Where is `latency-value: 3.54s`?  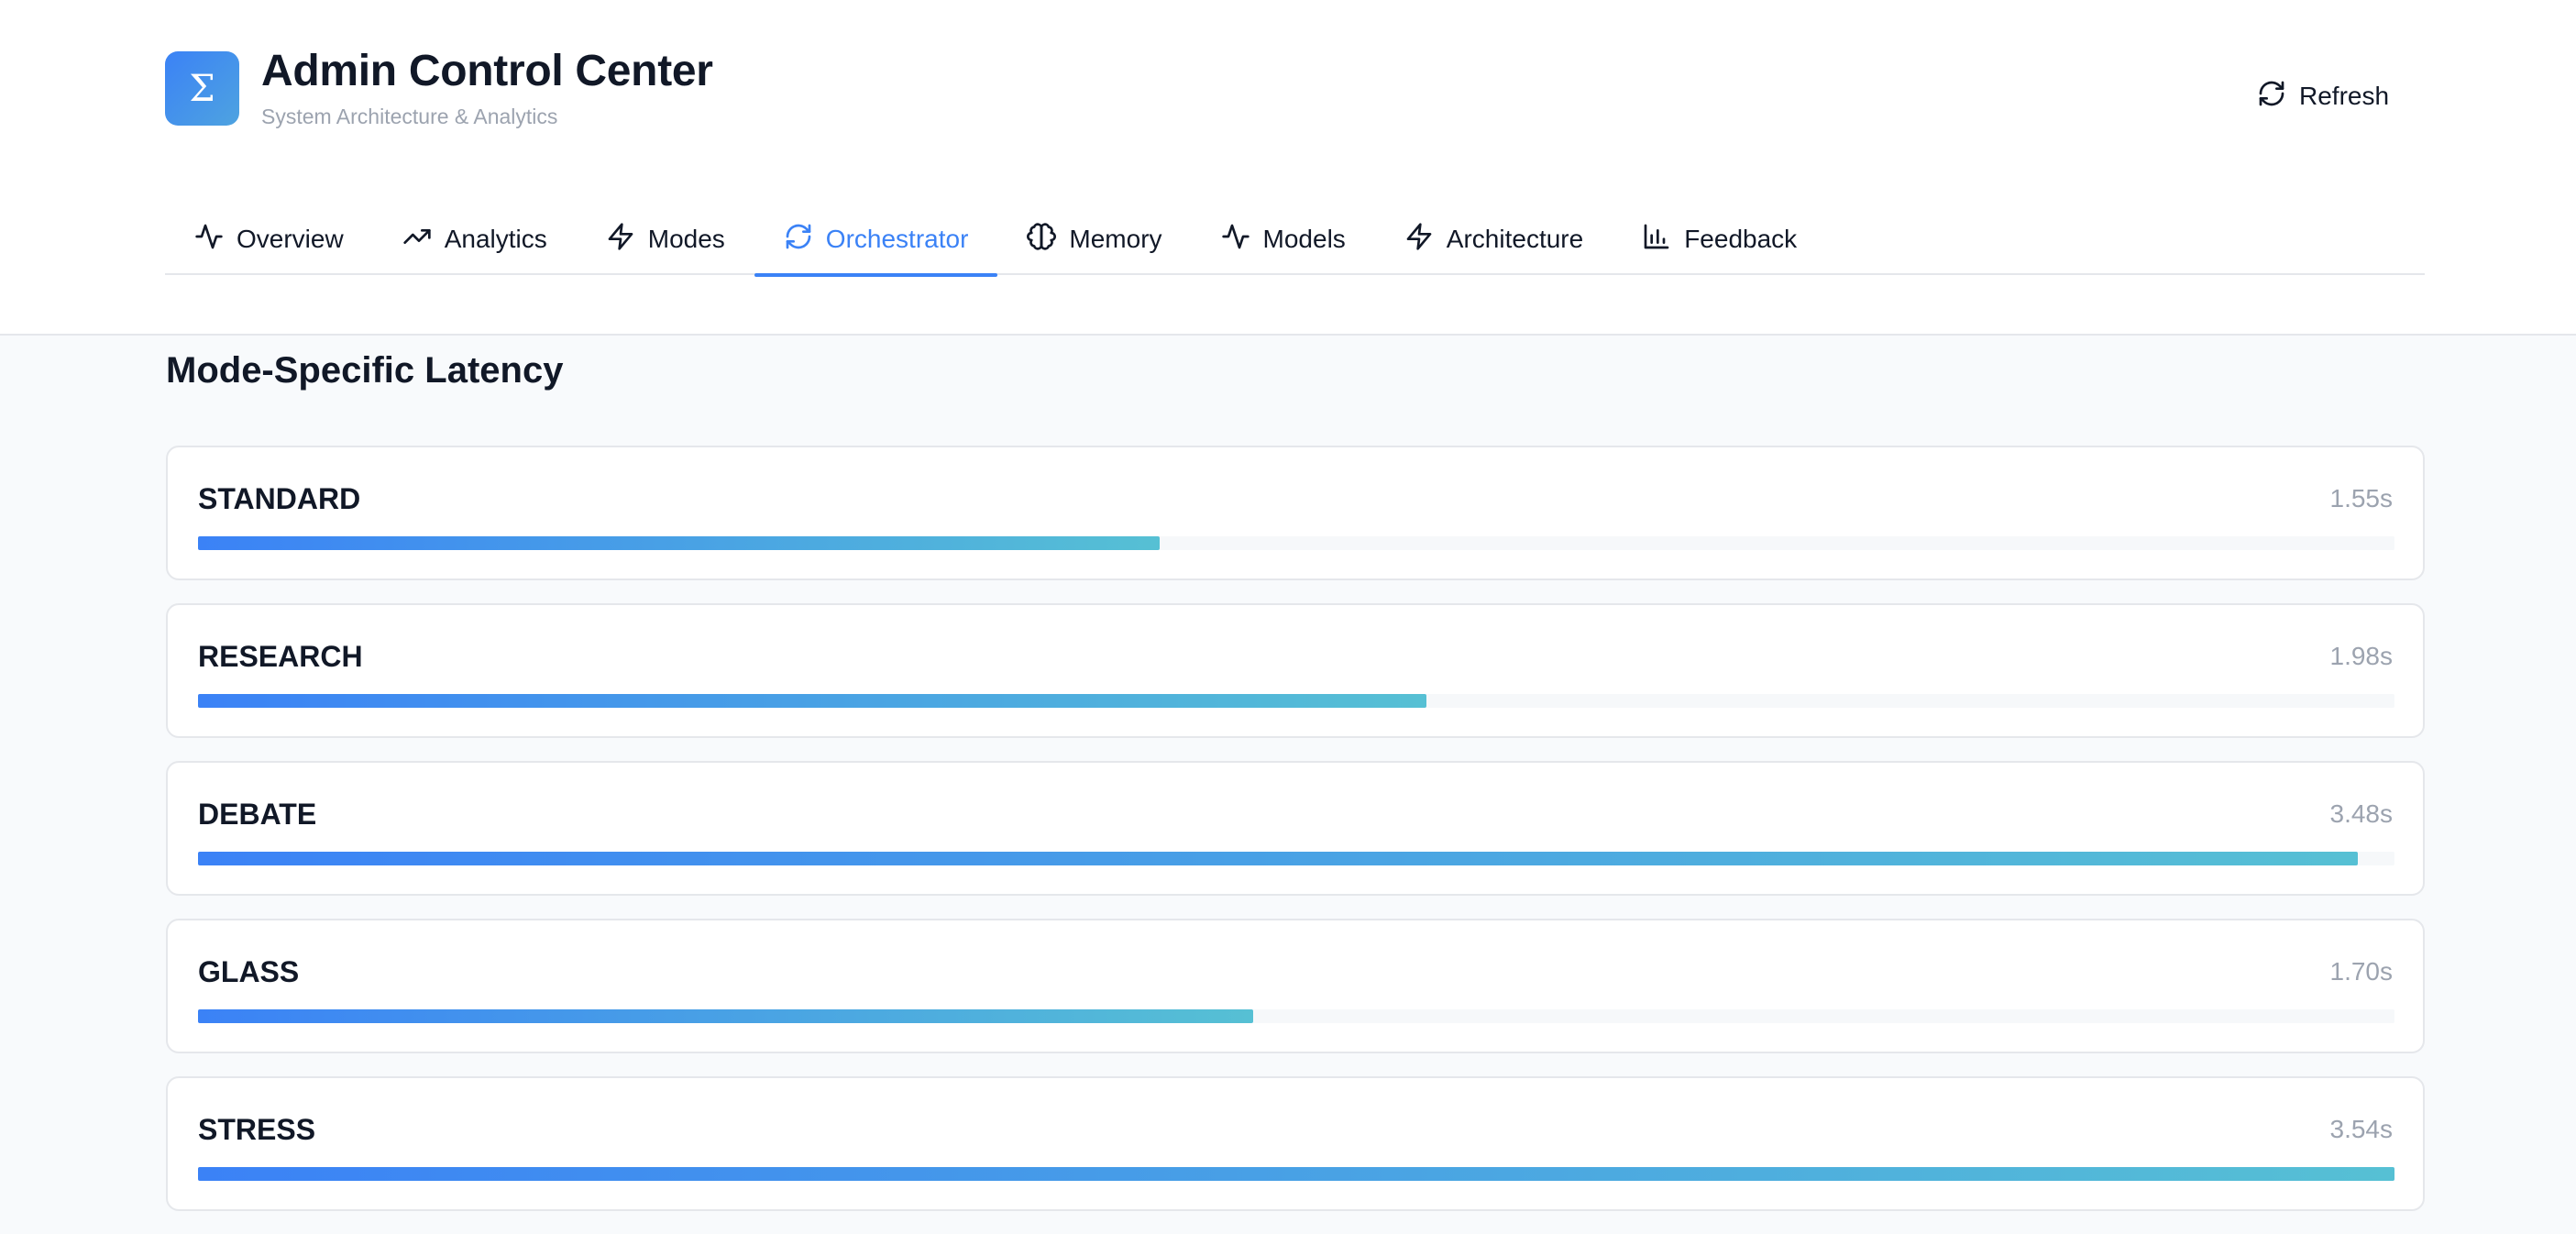 latency-value: 3.54s is located at coordinates (2361, 1129).